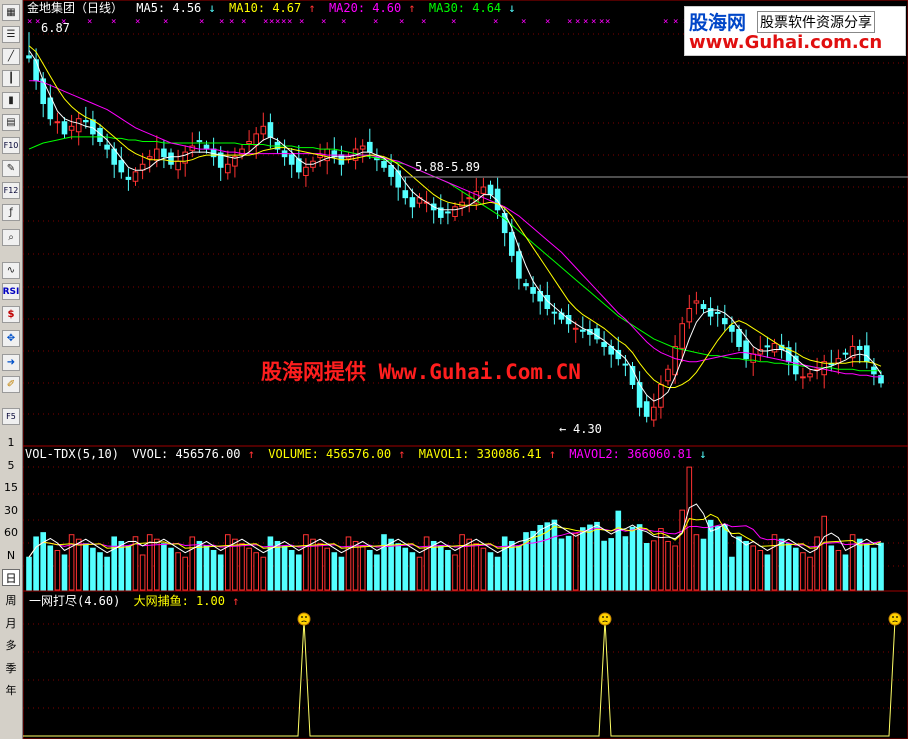  I want to click on period-11: 季, so click(11, 667).